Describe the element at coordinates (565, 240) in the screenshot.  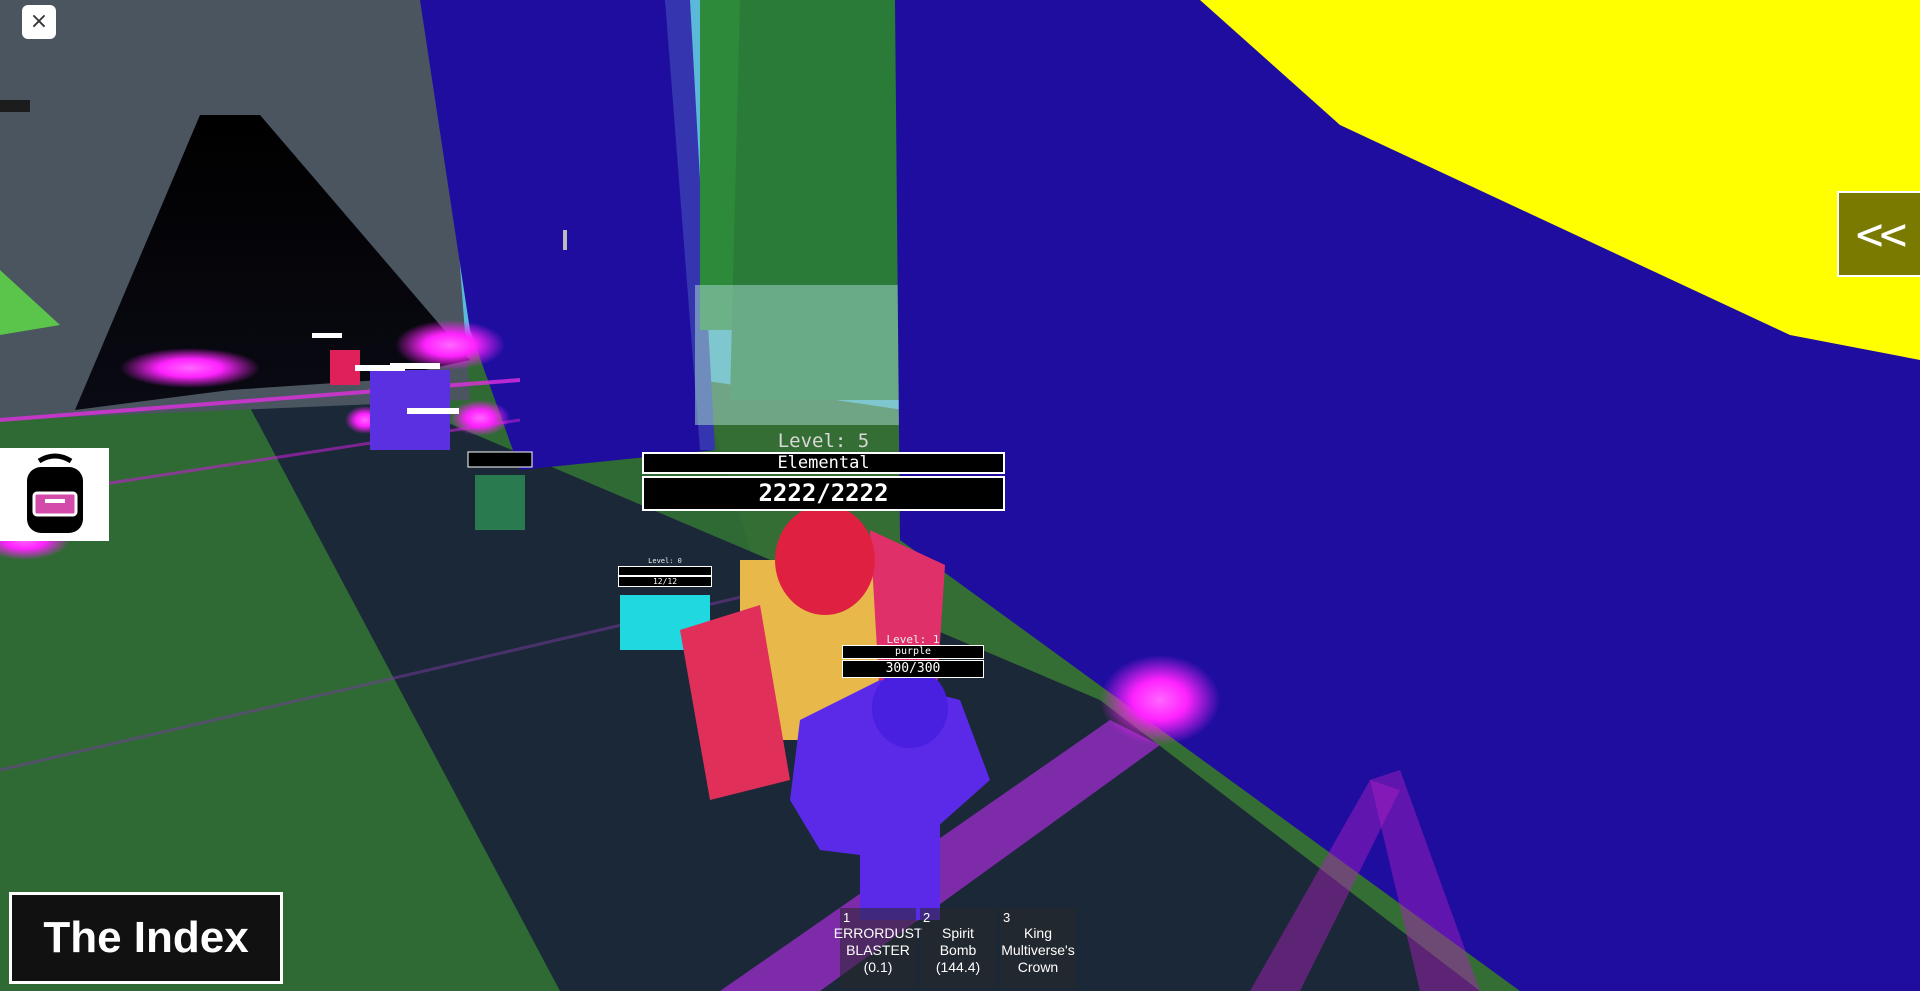
I see `distant-marker` at that location.